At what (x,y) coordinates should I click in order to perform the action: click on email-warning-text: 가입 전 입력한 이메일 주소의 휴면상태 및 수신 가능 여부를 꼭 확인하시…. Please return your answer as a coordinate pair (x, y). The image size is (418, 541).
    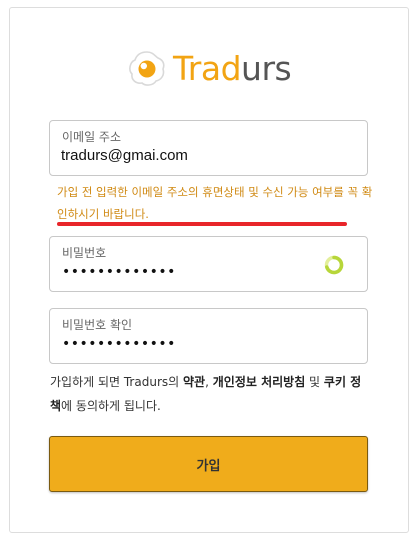
    Looking at the image, I should click on (215, 203).